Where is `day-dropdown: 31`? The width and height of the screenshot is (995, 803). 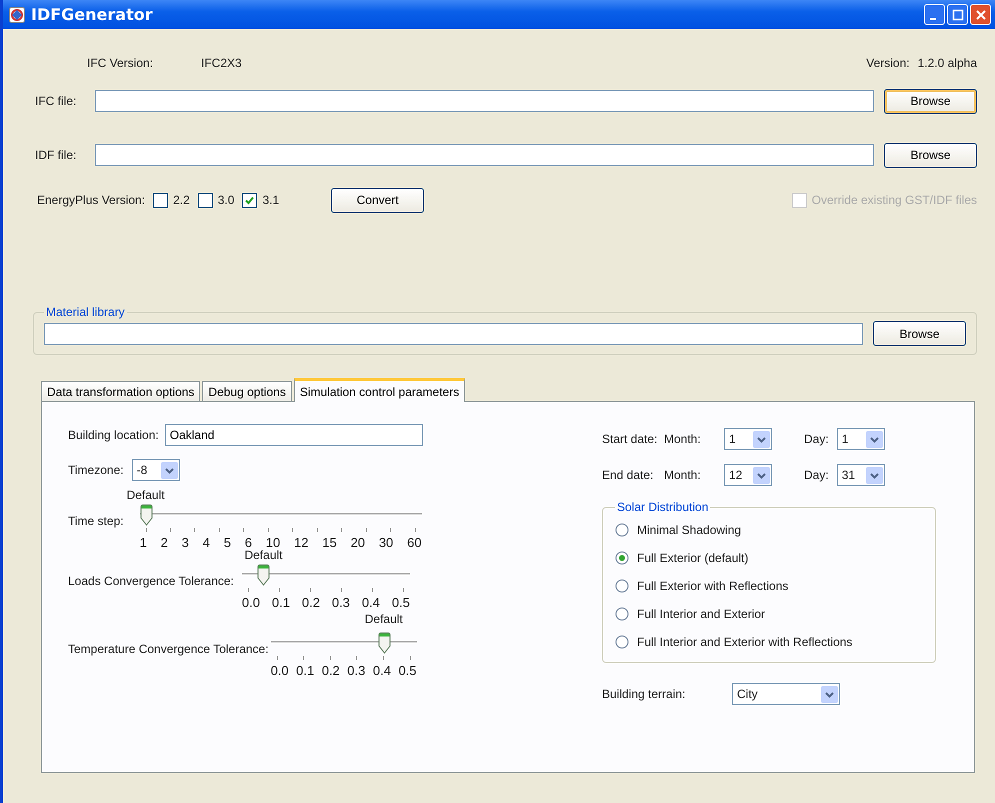 day-dropdown: 31 is located at coordinates (860, 475).